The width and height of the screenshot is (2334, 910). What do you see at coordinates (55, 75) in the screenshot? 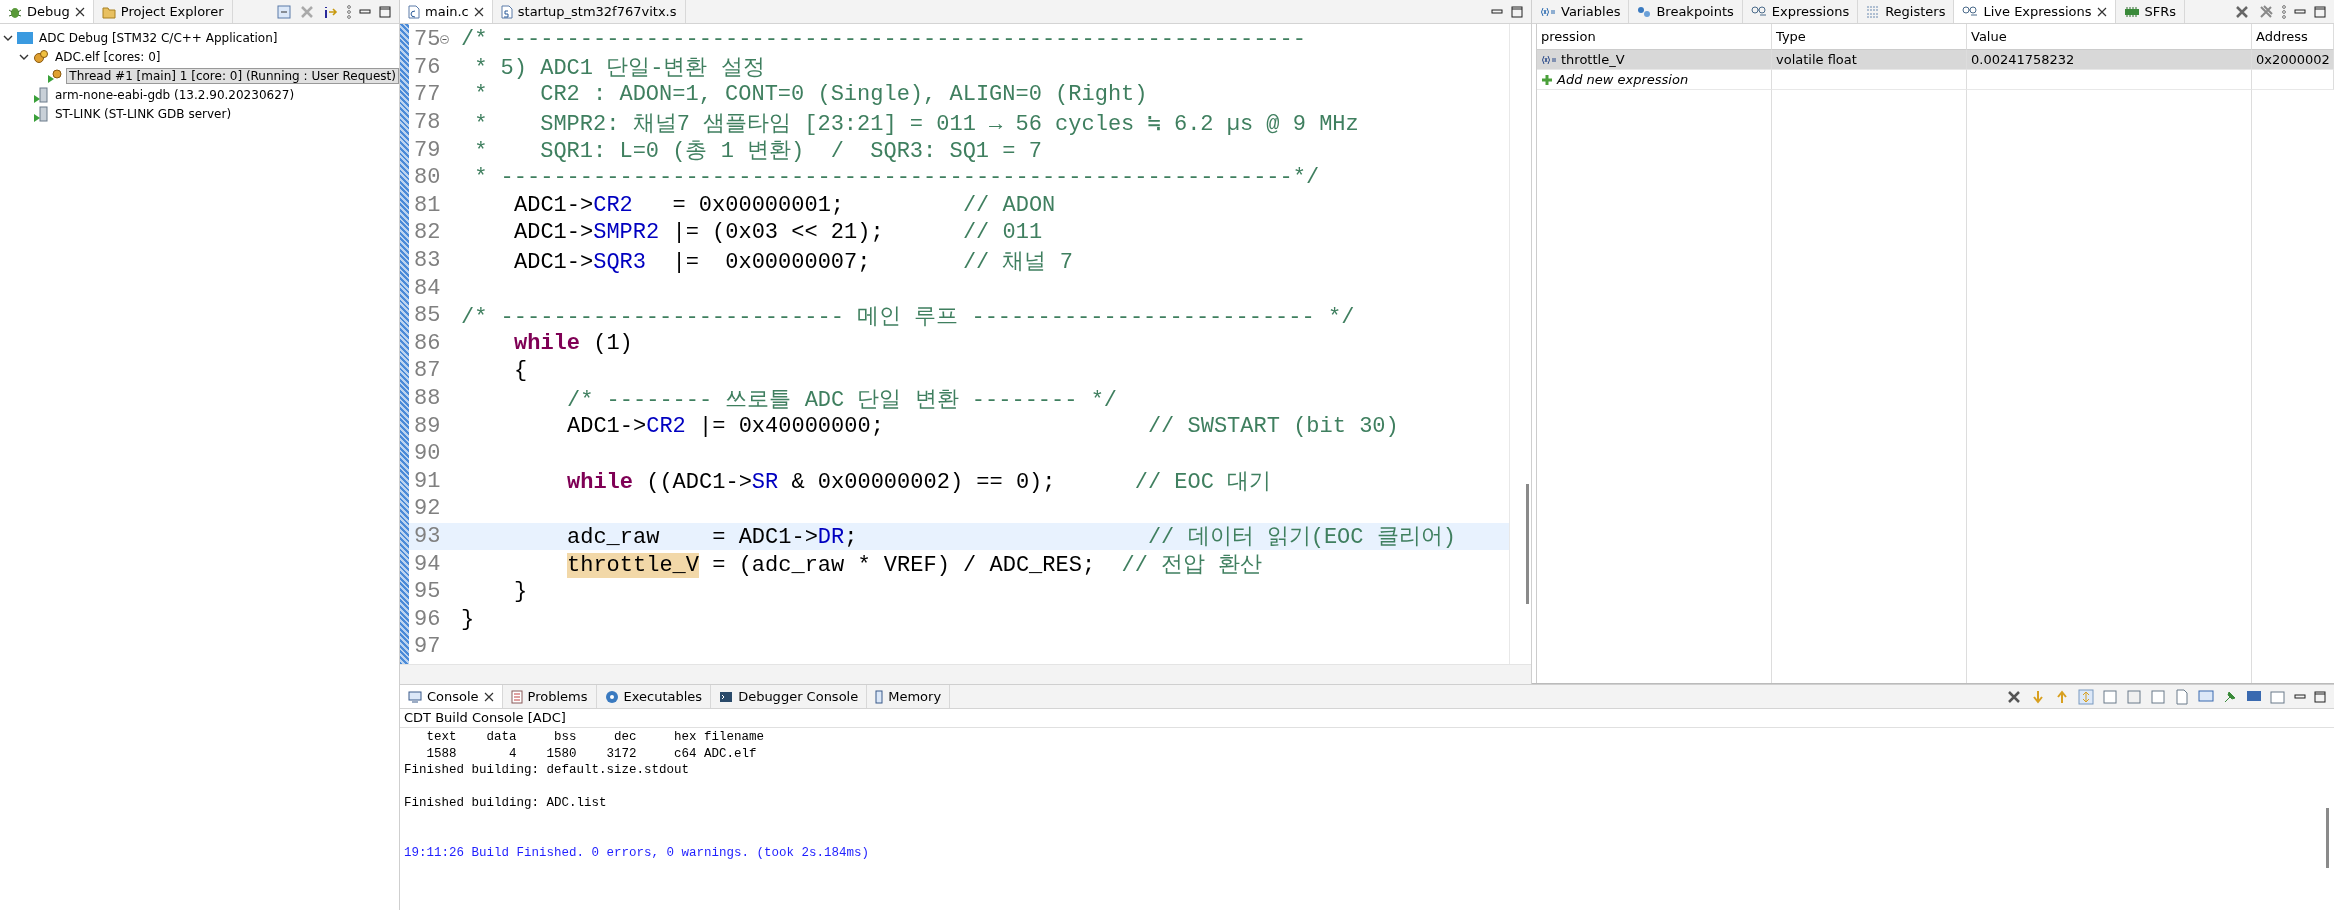
I see `gear-play-icon` at bounding box center [55, 75].